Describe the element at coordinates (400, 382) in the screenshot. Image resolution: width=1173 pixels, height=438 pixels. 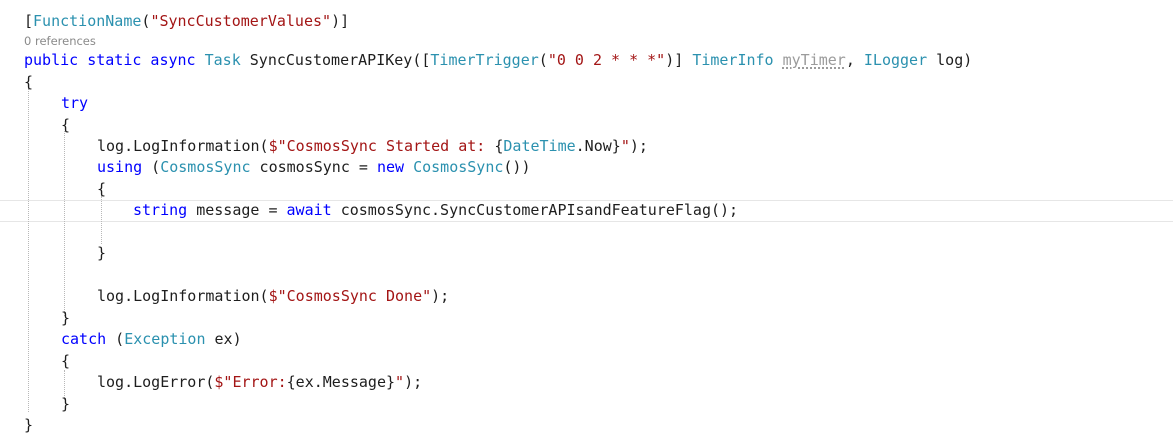
I see `log3-string-part-b: "` at that location.